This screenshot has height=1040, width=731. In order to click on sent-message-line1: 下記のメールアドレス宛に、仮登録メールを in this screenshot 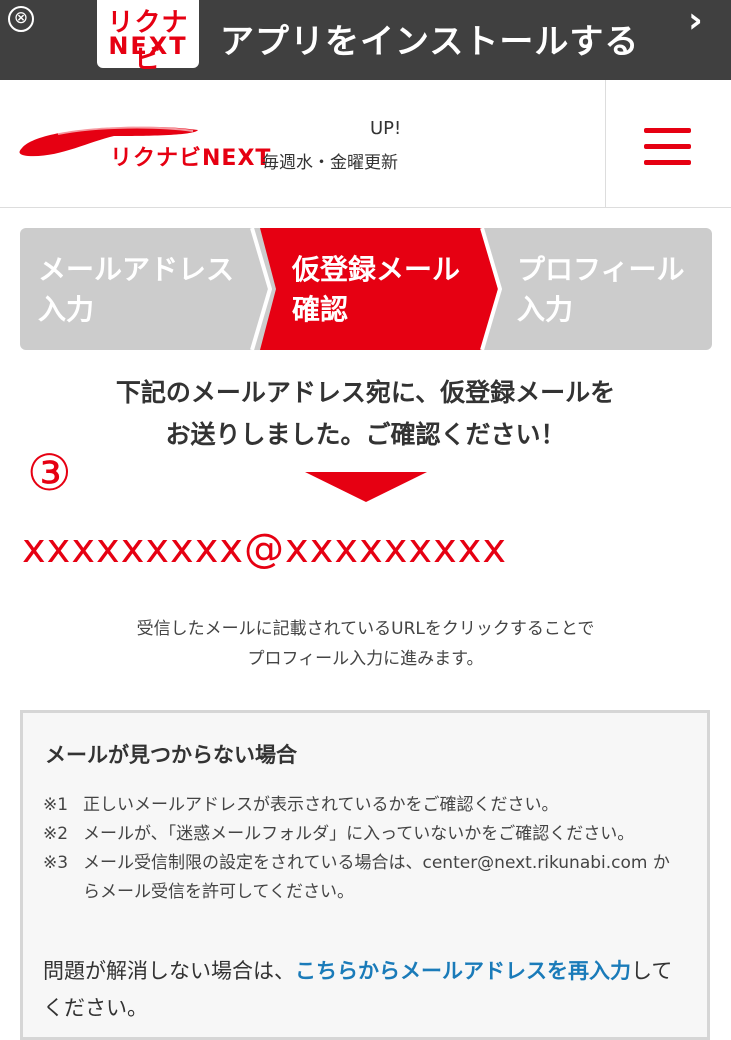, I will do `click(365, 392)`.